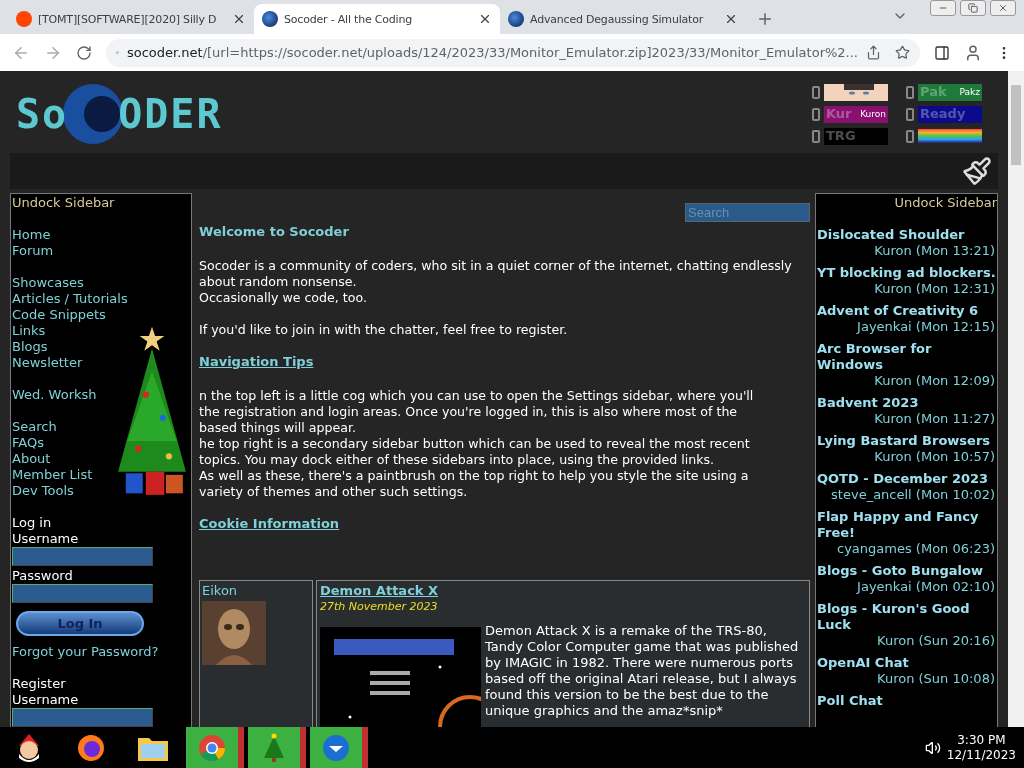 The width and height of the screenshot is (1024, 768). I want to click on topic-link: Badvent 2023, so click(907, 403).